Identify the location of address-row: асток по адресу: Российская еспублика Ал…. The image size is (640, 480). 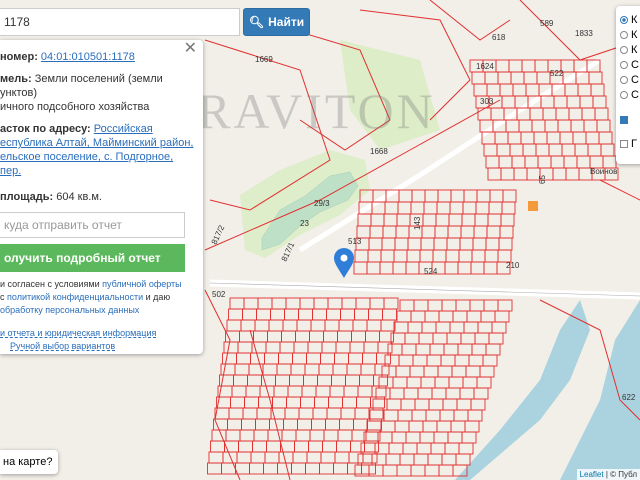
(97, 150).